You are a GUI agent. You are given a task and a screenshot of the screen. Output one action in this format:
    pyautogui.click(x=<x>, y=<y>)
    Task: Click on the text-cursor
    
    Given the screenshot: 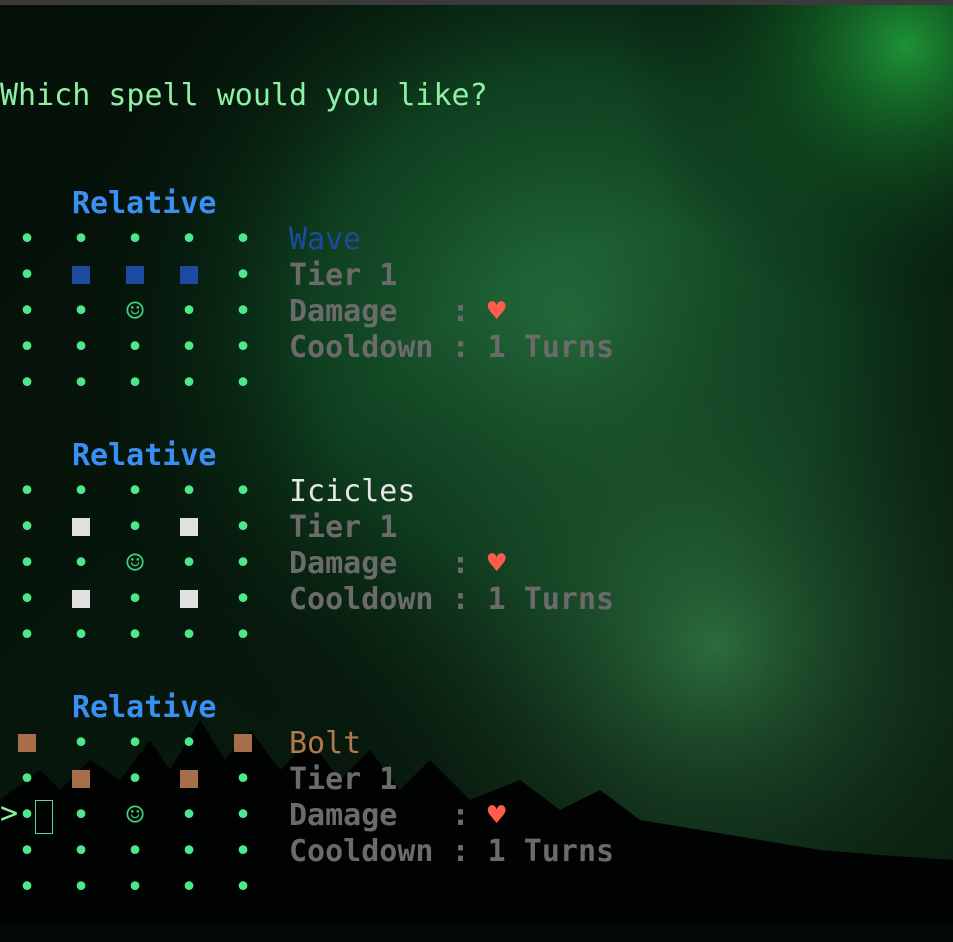 What is the action you would take?
    pyautogui.click(x=44, y=817)
    